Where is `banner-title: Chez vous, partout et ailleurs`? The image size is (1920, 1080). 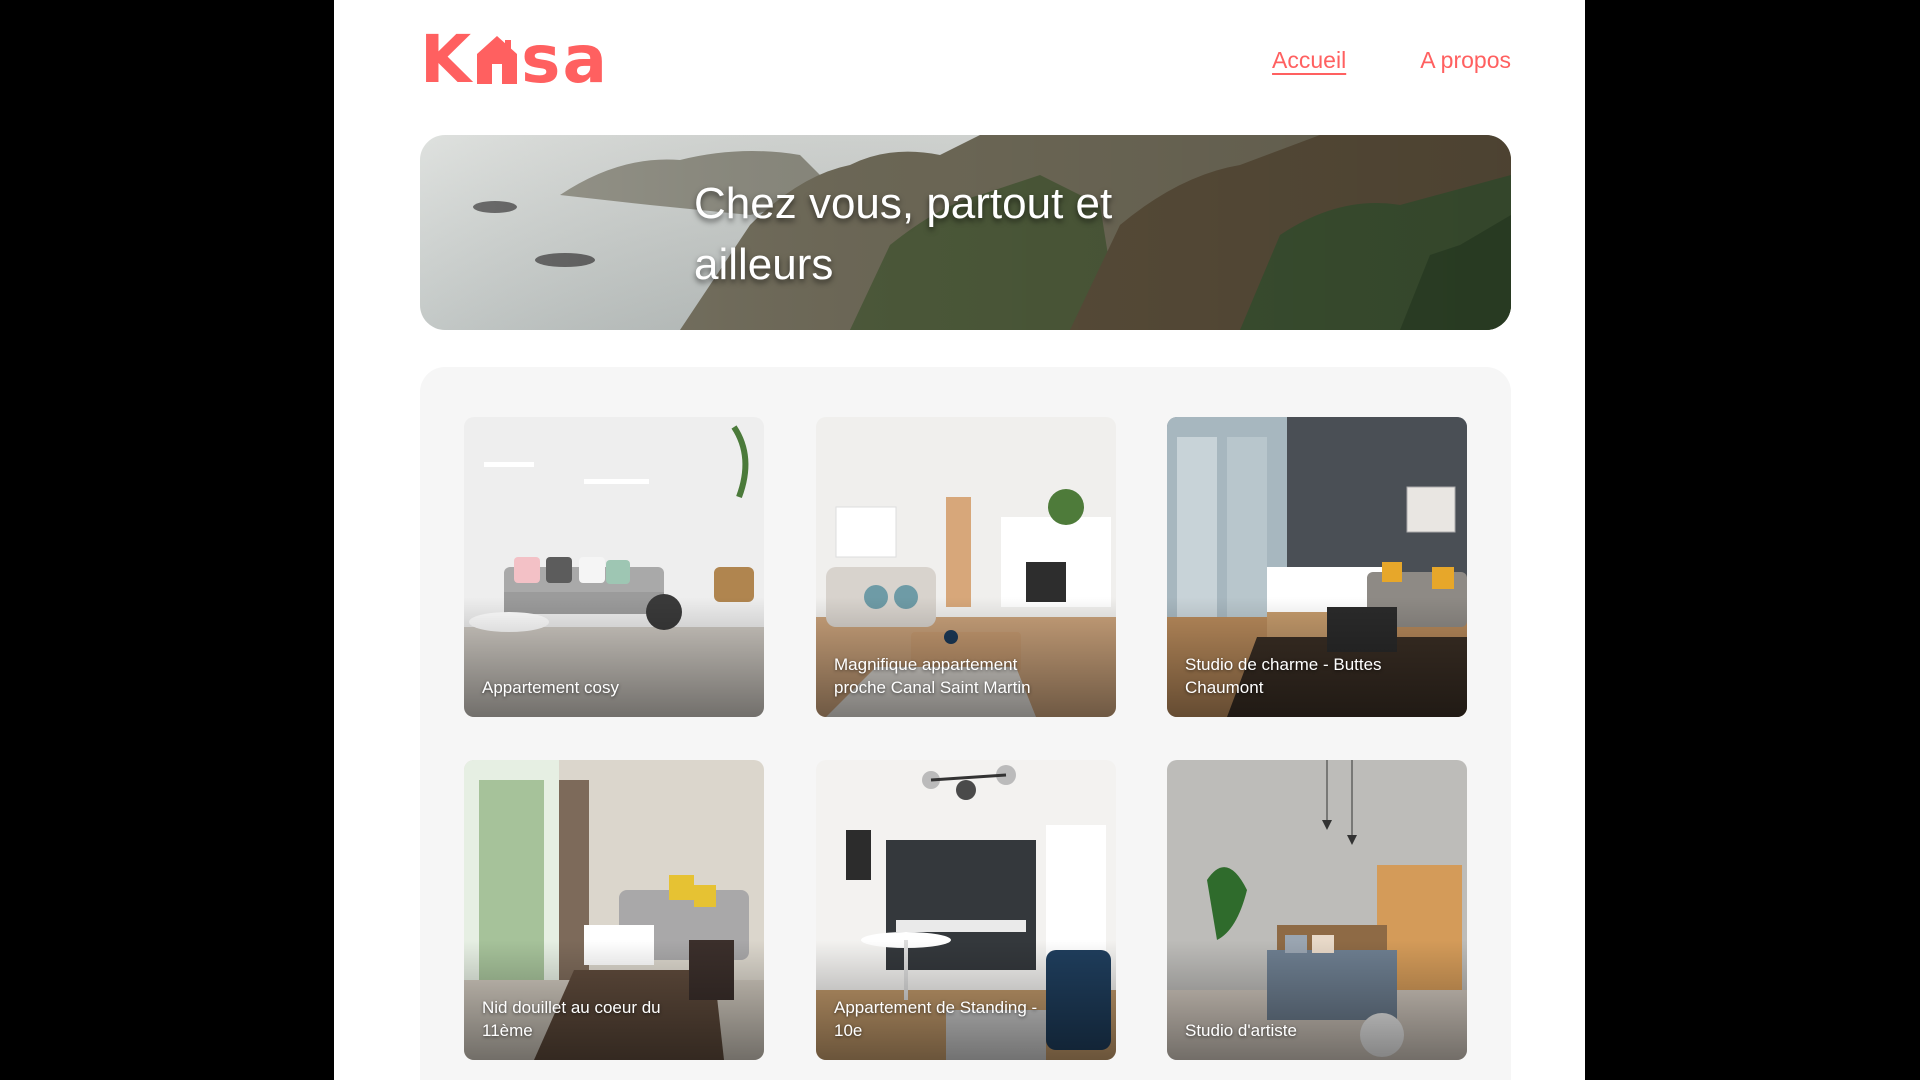 banner-title: Chez vous, partout et ailleurs is located at coordinates (903, 234).